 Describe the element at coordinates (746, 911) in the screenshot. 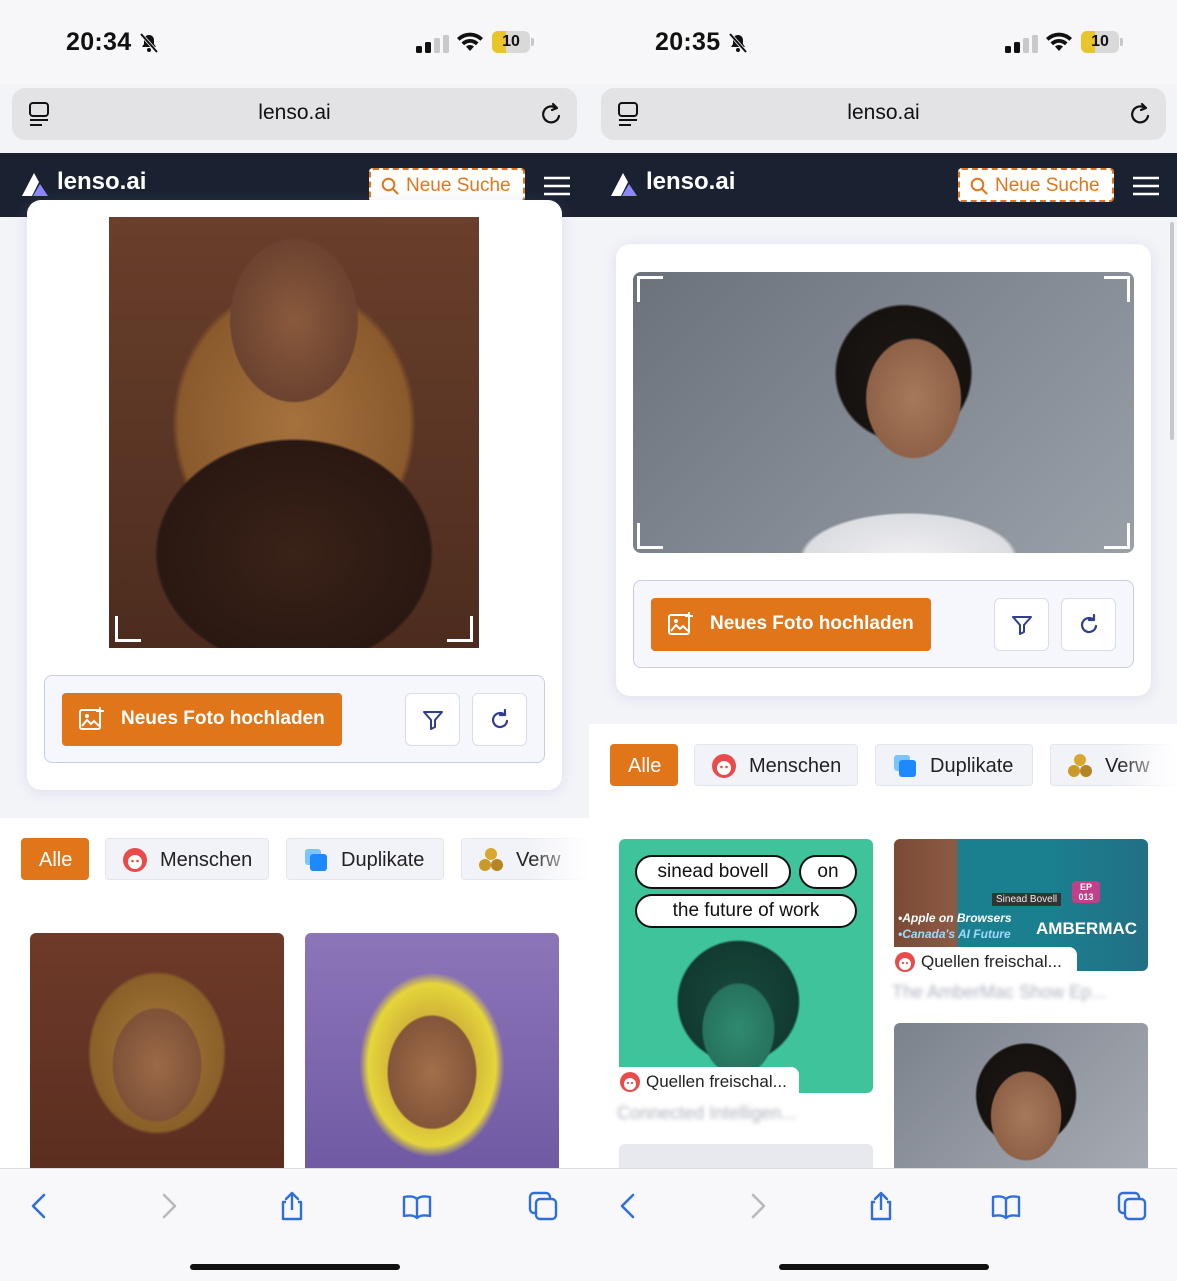

I see `result-tag: the future of work` at that location.